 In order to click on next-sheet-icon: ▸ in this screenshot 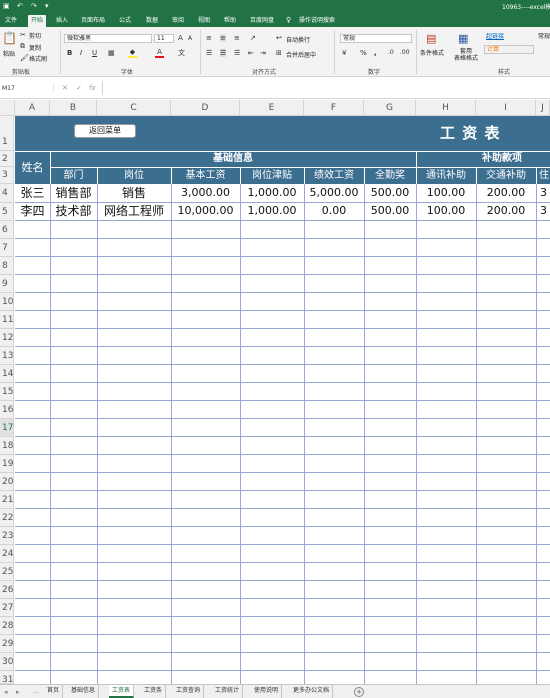, I will do `click(18, 692)`.